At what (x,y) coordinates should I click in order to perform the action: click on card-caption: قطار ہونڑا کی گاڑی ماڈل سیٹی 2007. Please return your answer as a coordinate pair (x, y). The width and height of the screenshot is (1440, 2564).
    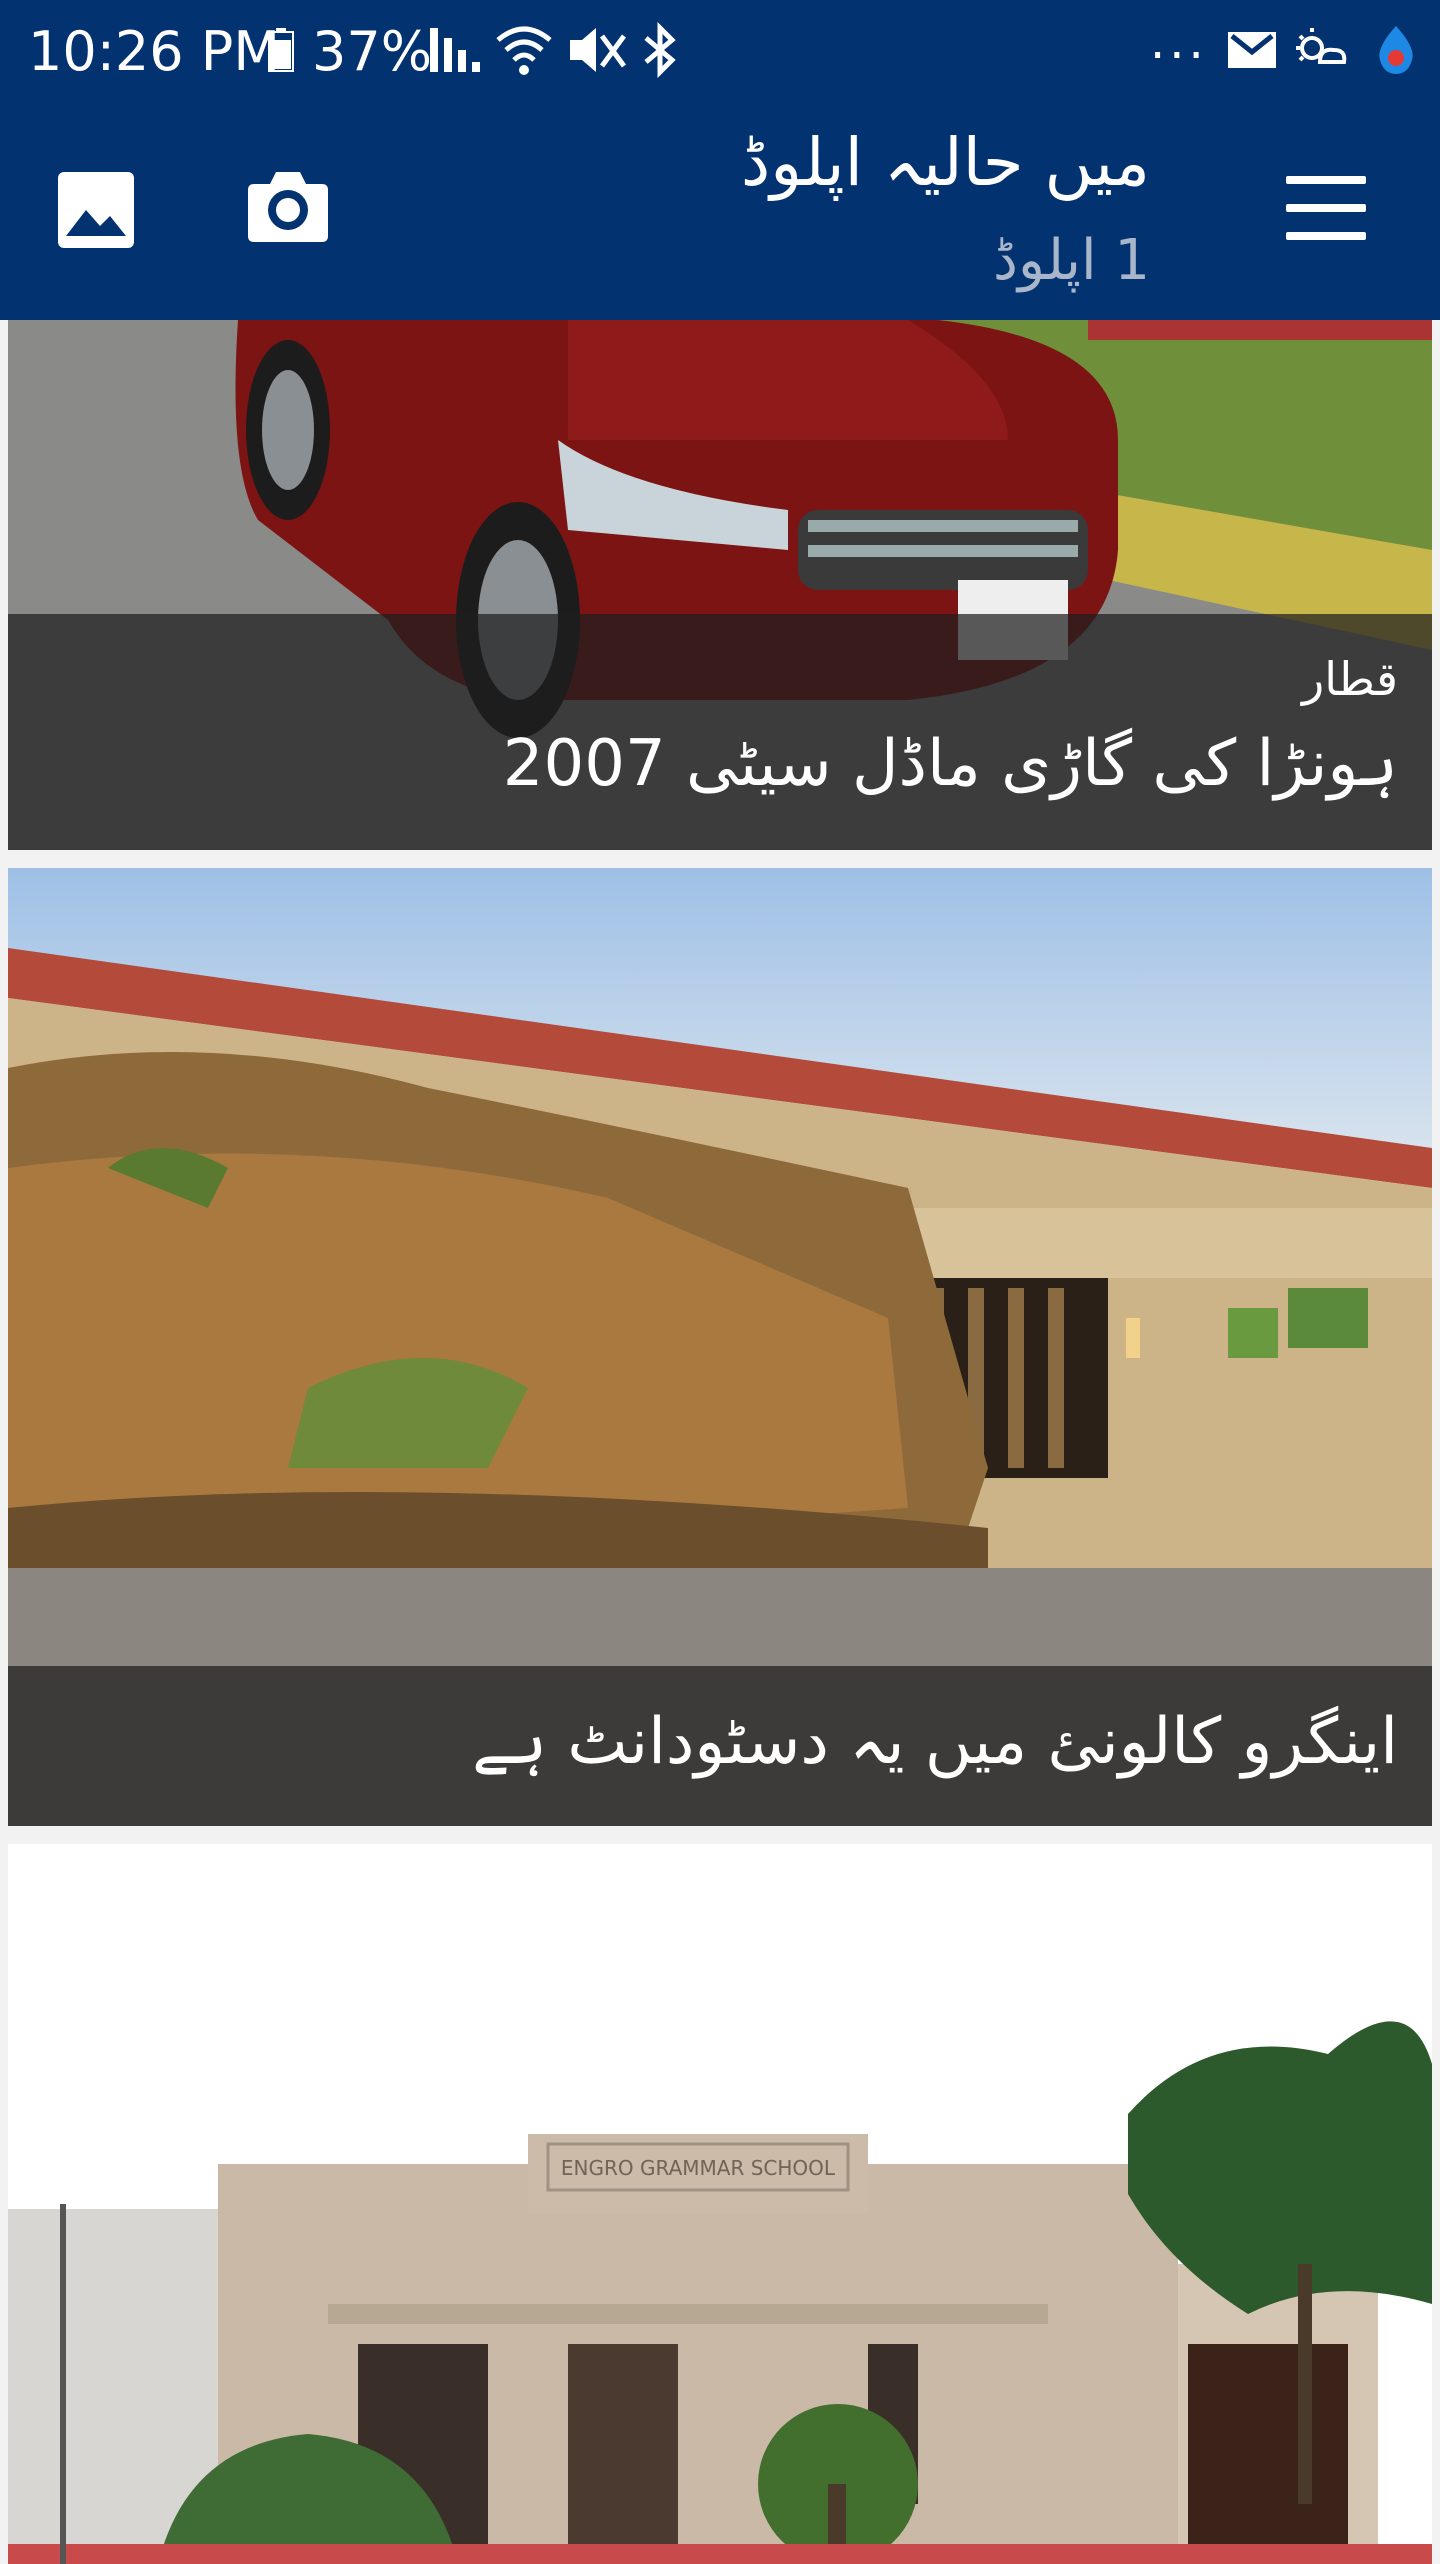
    Looking at the image, I should click on (720, 732).